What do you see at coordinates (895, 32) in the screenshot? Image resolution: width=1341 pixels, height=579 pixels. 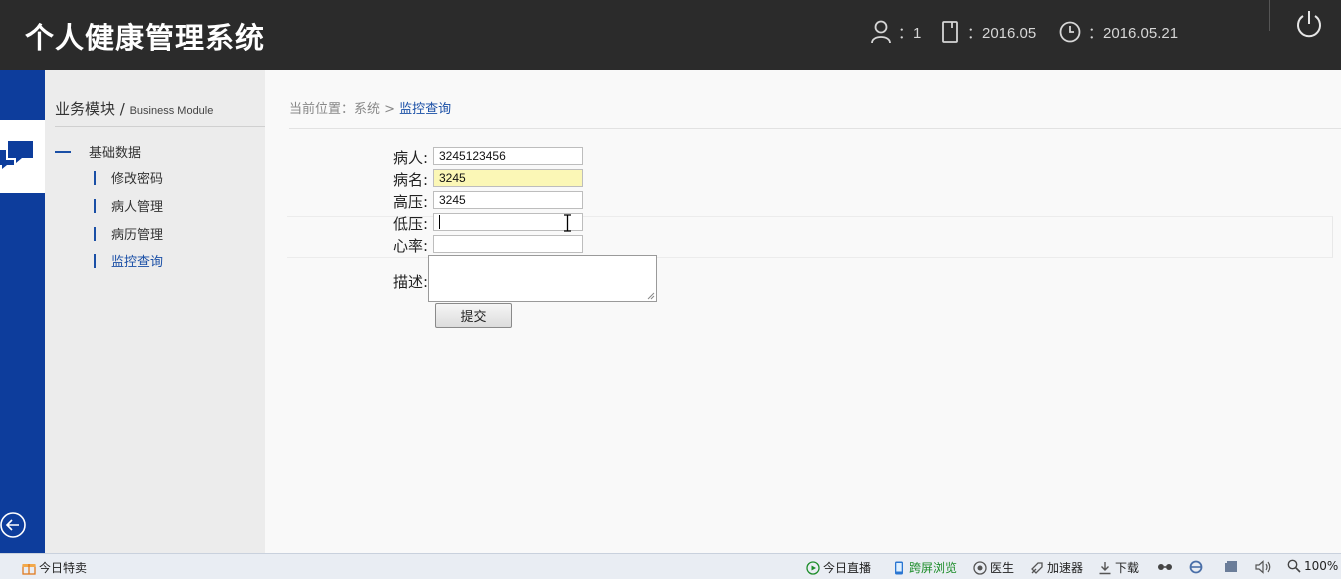 I see `user-indicator: ：1` at bounding box center [895, 32].